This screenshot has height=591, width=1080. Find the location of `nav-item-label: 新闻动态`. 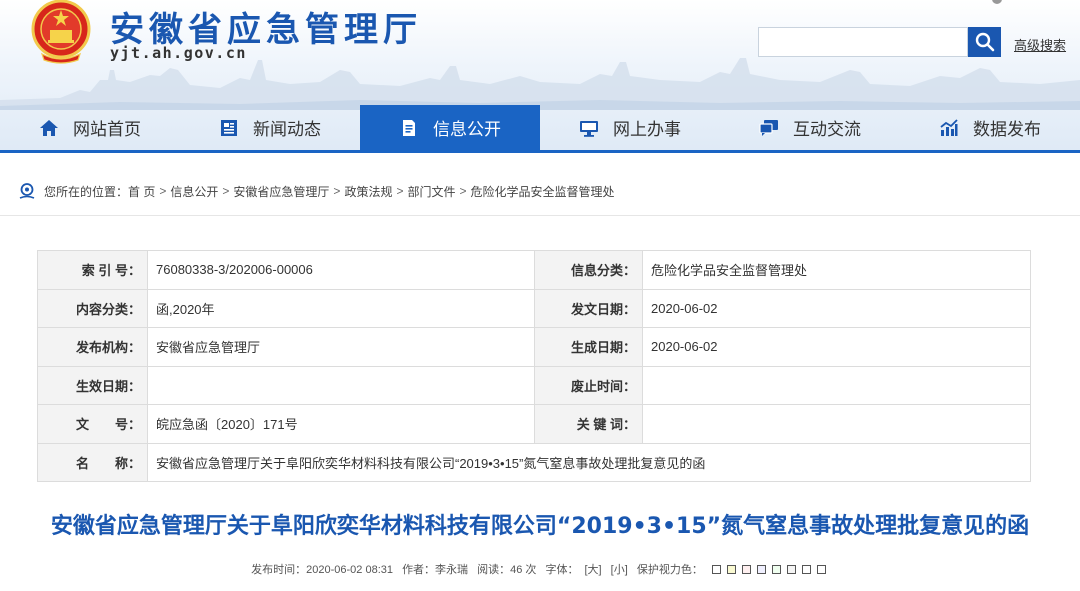

nav-item-label: 新闻动态 is located at coordinates (287, 129).